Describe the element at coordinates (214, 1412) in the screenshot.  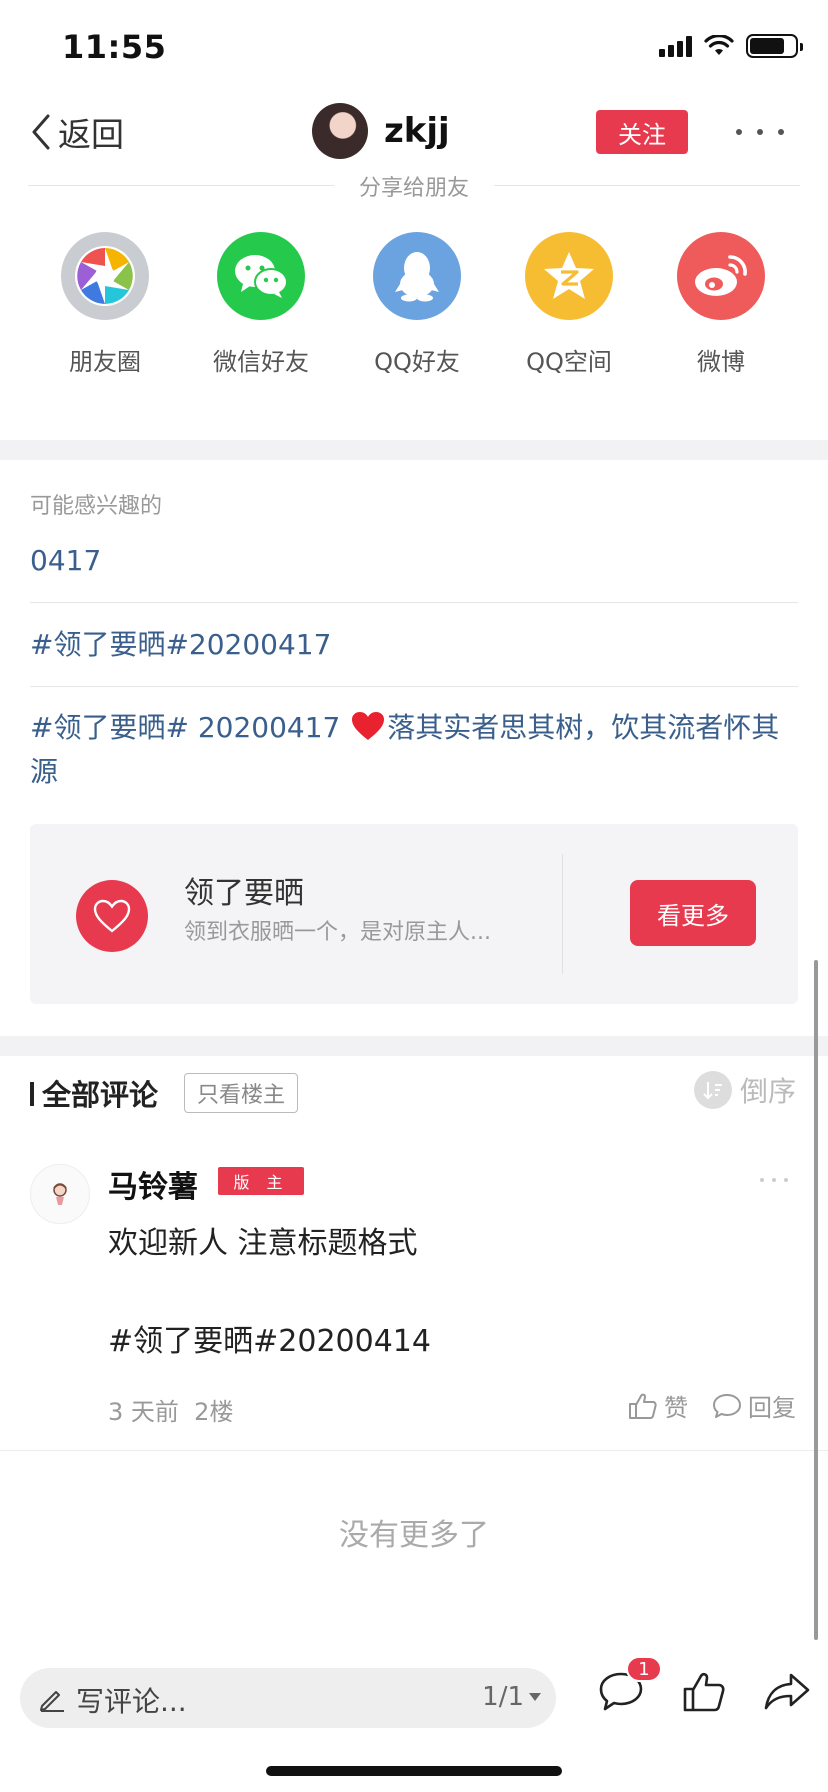
I see `comment-floor: 2楼` at that location.